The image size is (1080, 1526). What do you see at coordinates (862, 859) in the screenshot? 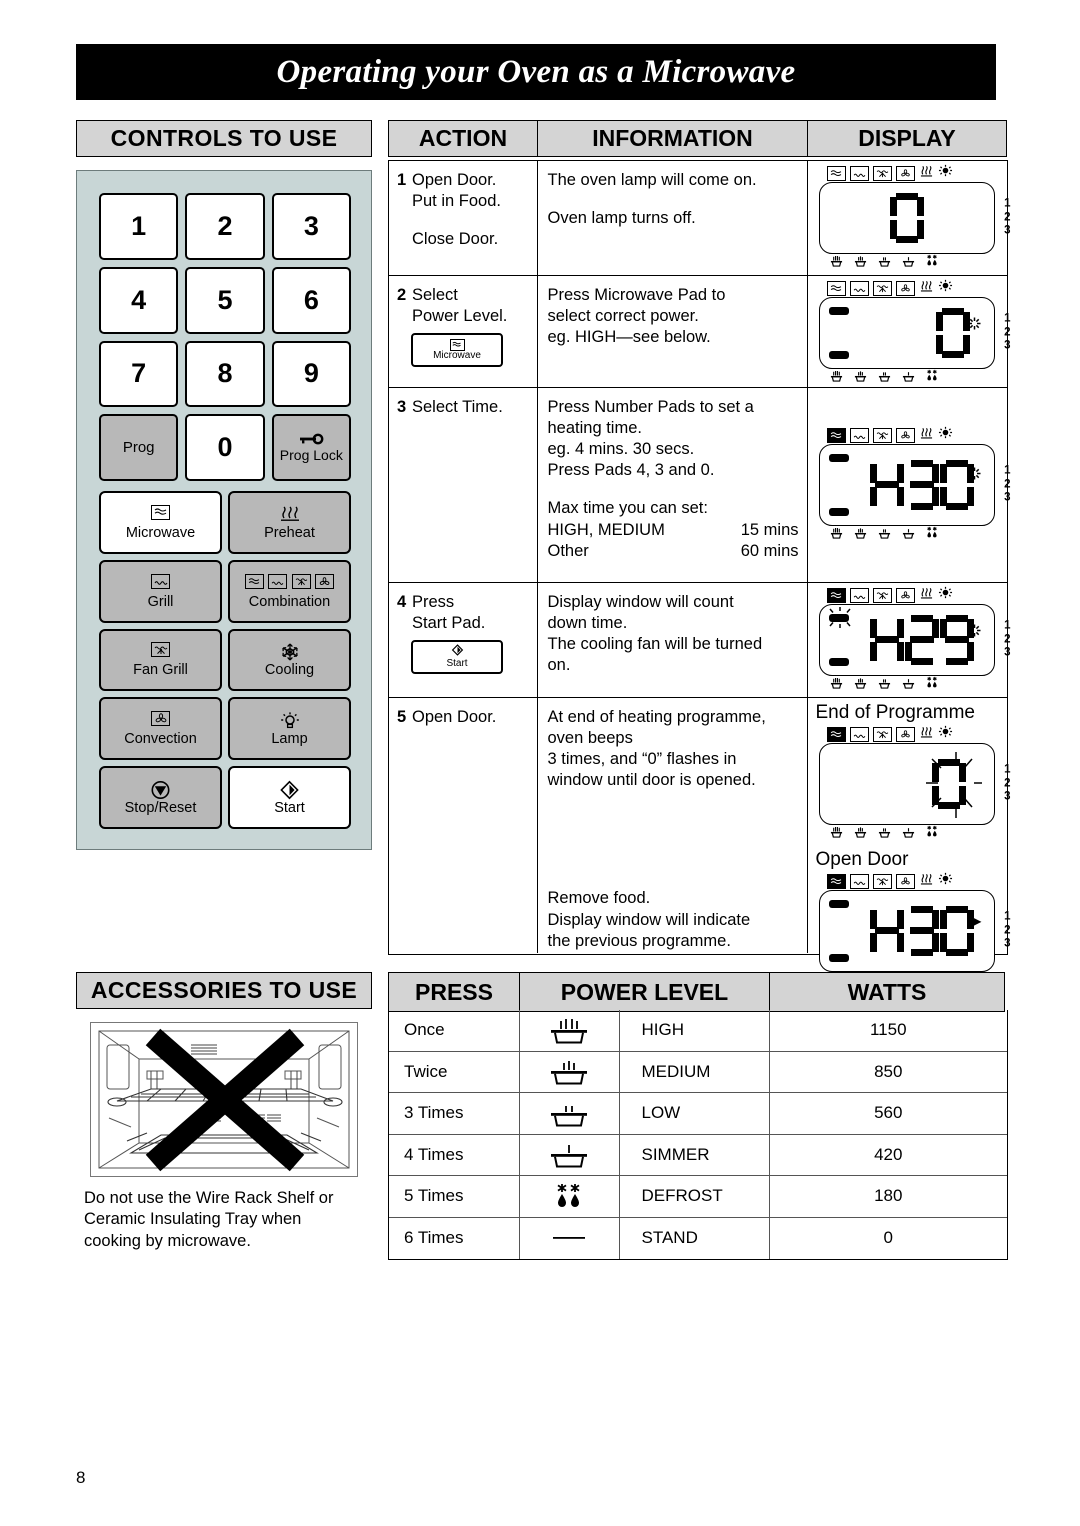
I see `open-door-caption: Open Door` at bounding box center [862, 859].